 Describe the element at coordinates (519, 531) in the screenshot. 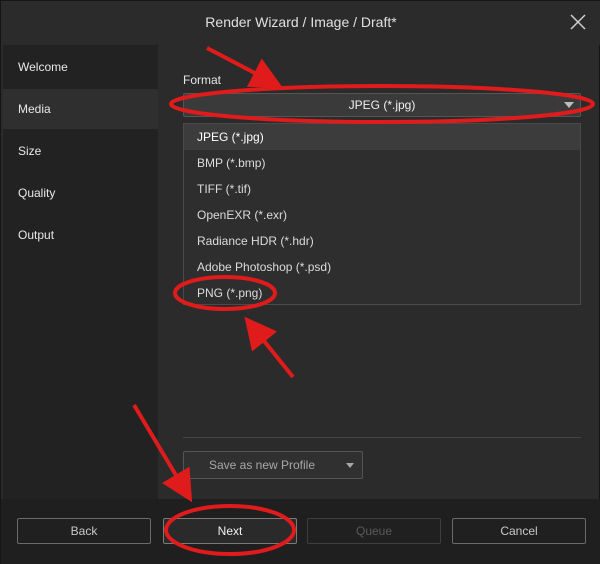

I see `cancel-button: Cancel` at that location.